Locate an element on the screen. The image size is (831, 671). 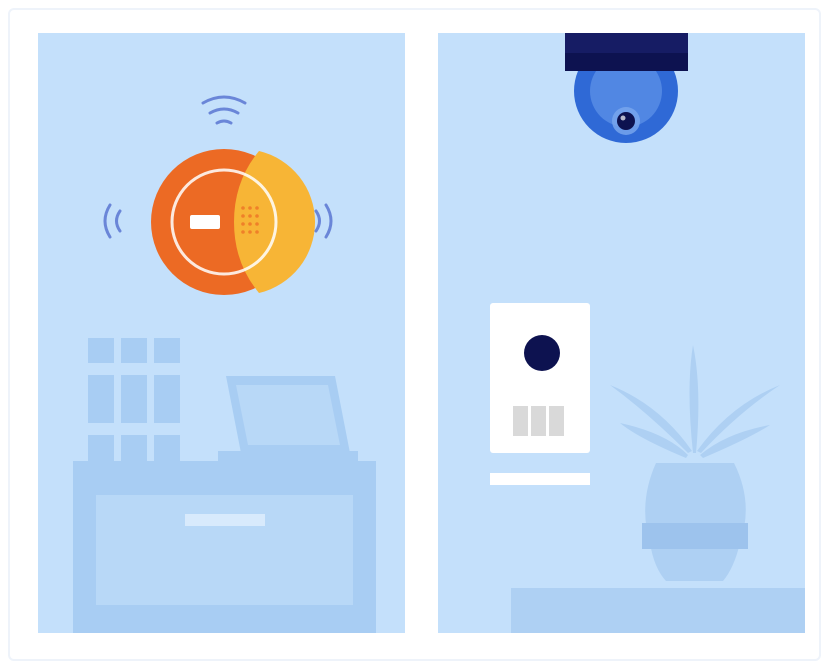
laptop-icon is located at coordinates (288, 418).